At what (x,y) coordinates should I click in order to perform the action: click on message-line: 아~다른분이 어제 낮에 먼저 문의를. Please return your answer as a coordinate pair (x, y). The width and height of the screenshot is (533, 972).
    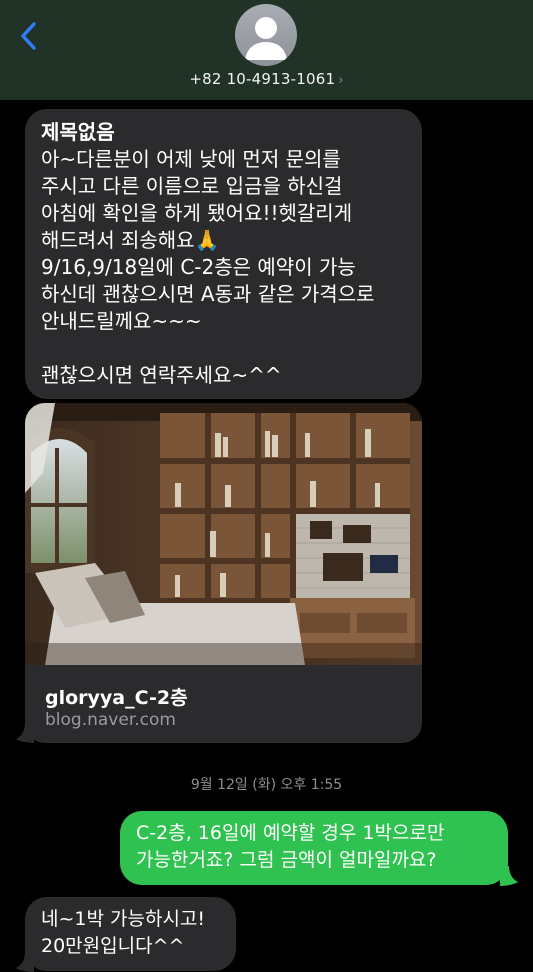
    Looking at the image, I should click on (191, 159).